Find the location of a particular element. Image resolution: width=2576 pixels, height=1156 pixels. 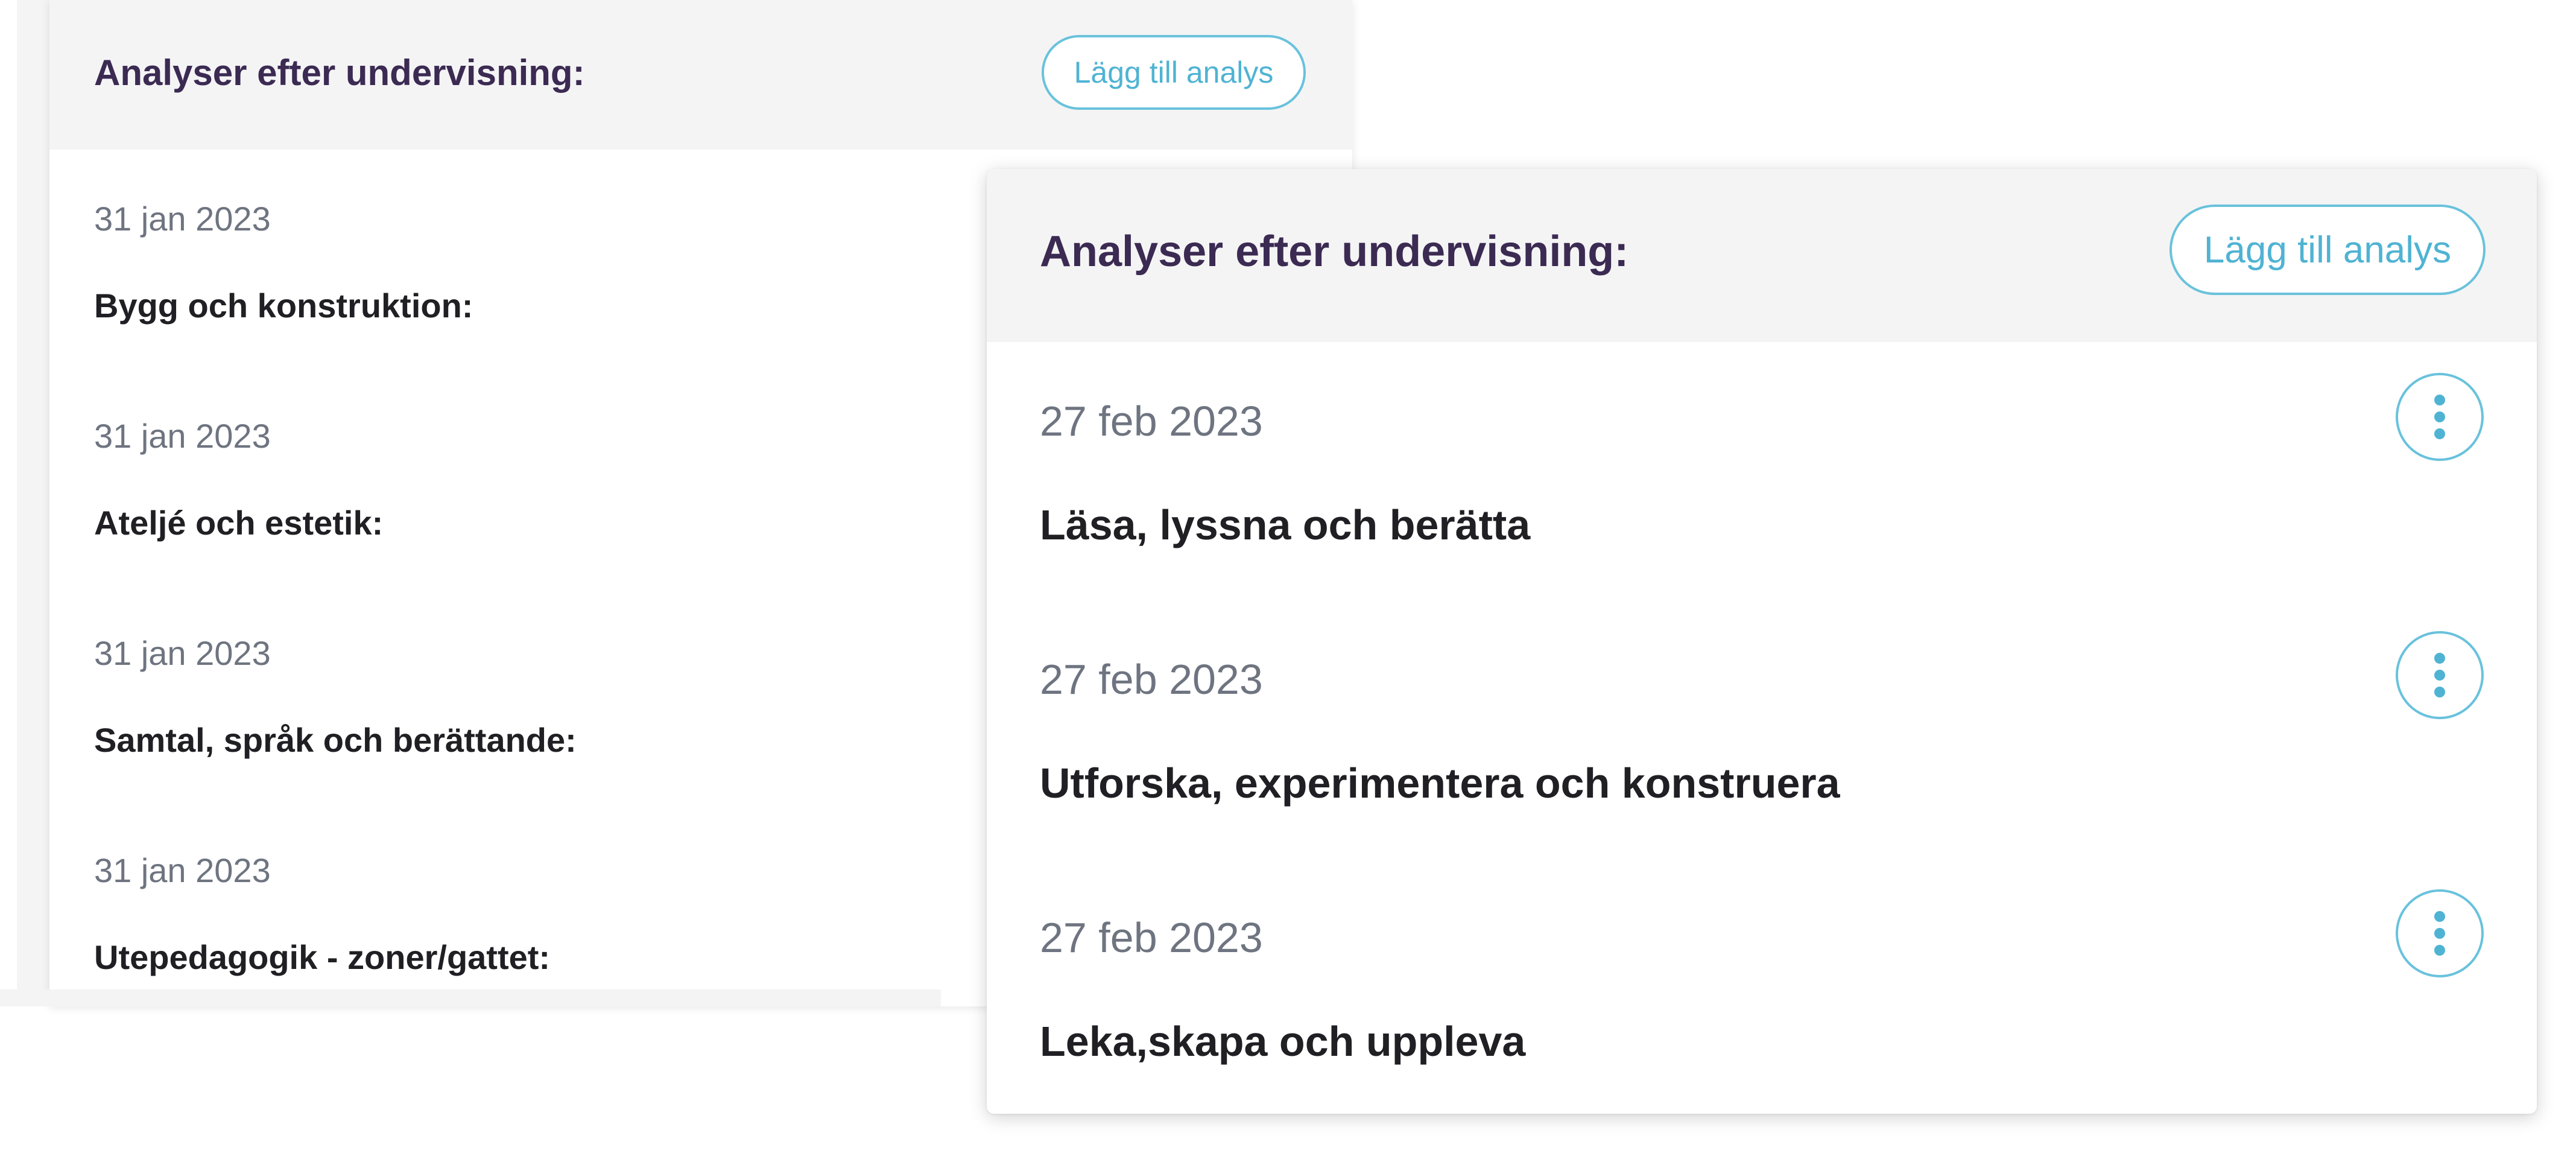

panel-bottom-strip is located at coordinates (470, 997).